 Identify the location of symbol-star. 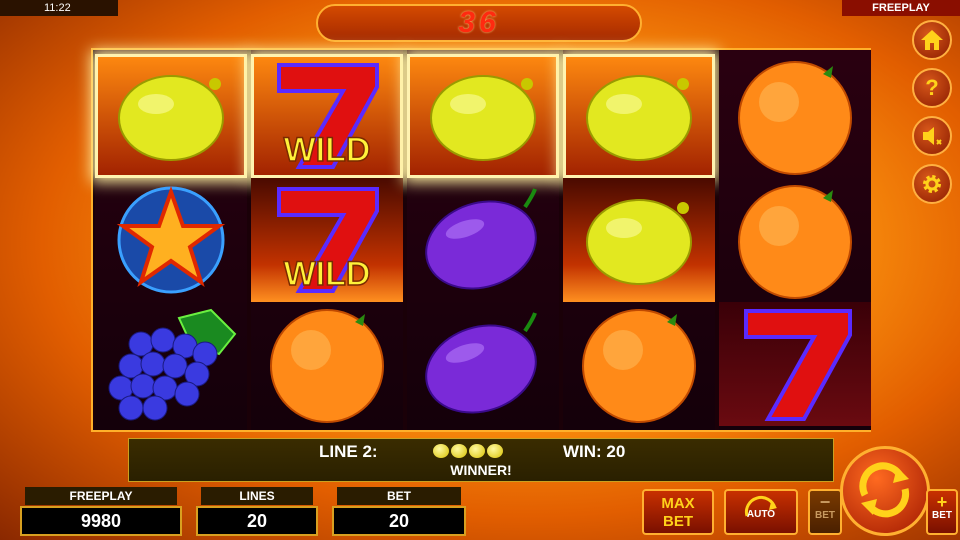
(171, 240).